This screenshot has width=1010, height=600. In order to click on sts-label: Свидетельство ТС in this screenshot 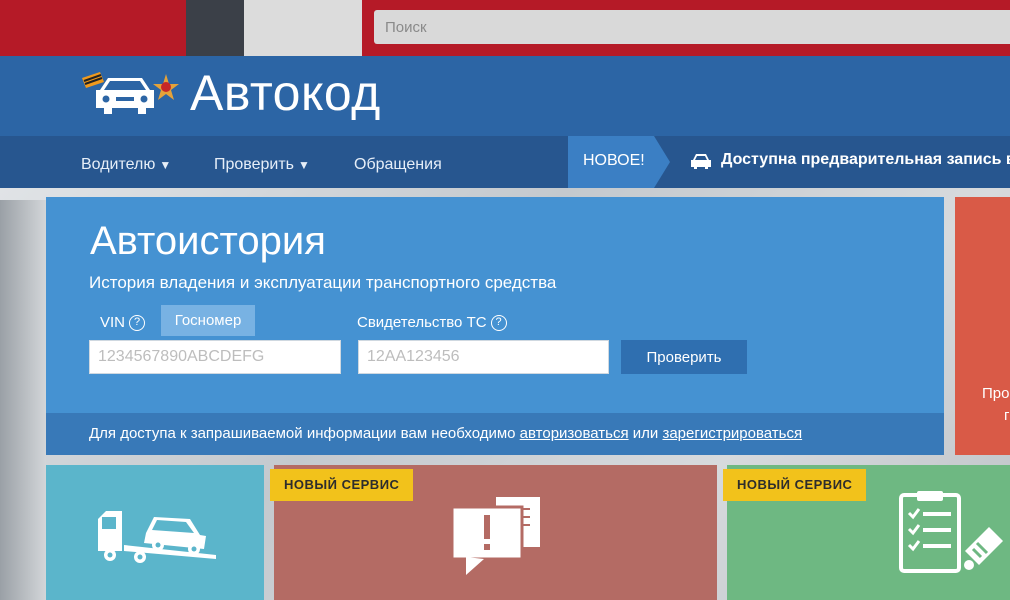, I will do `click(422, 322)`.